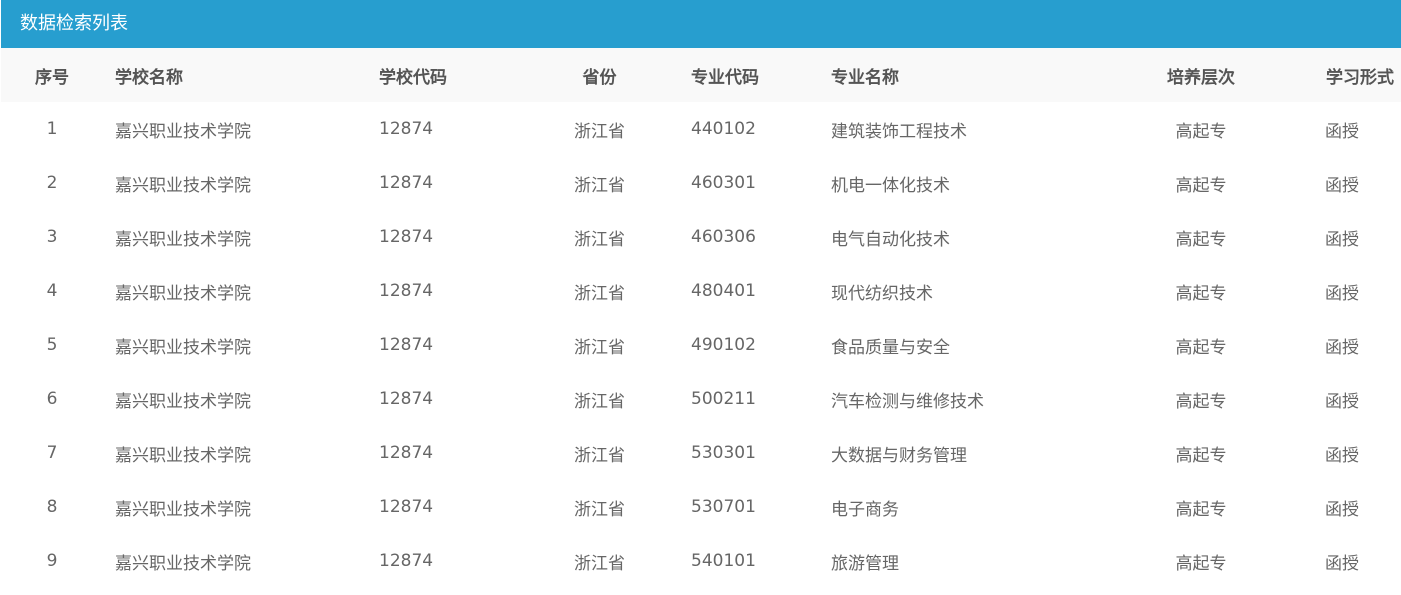 Image resolution: width=1401 pixels, height=595 pixels. I want to click on cell-index: 4, so click(52, 291).